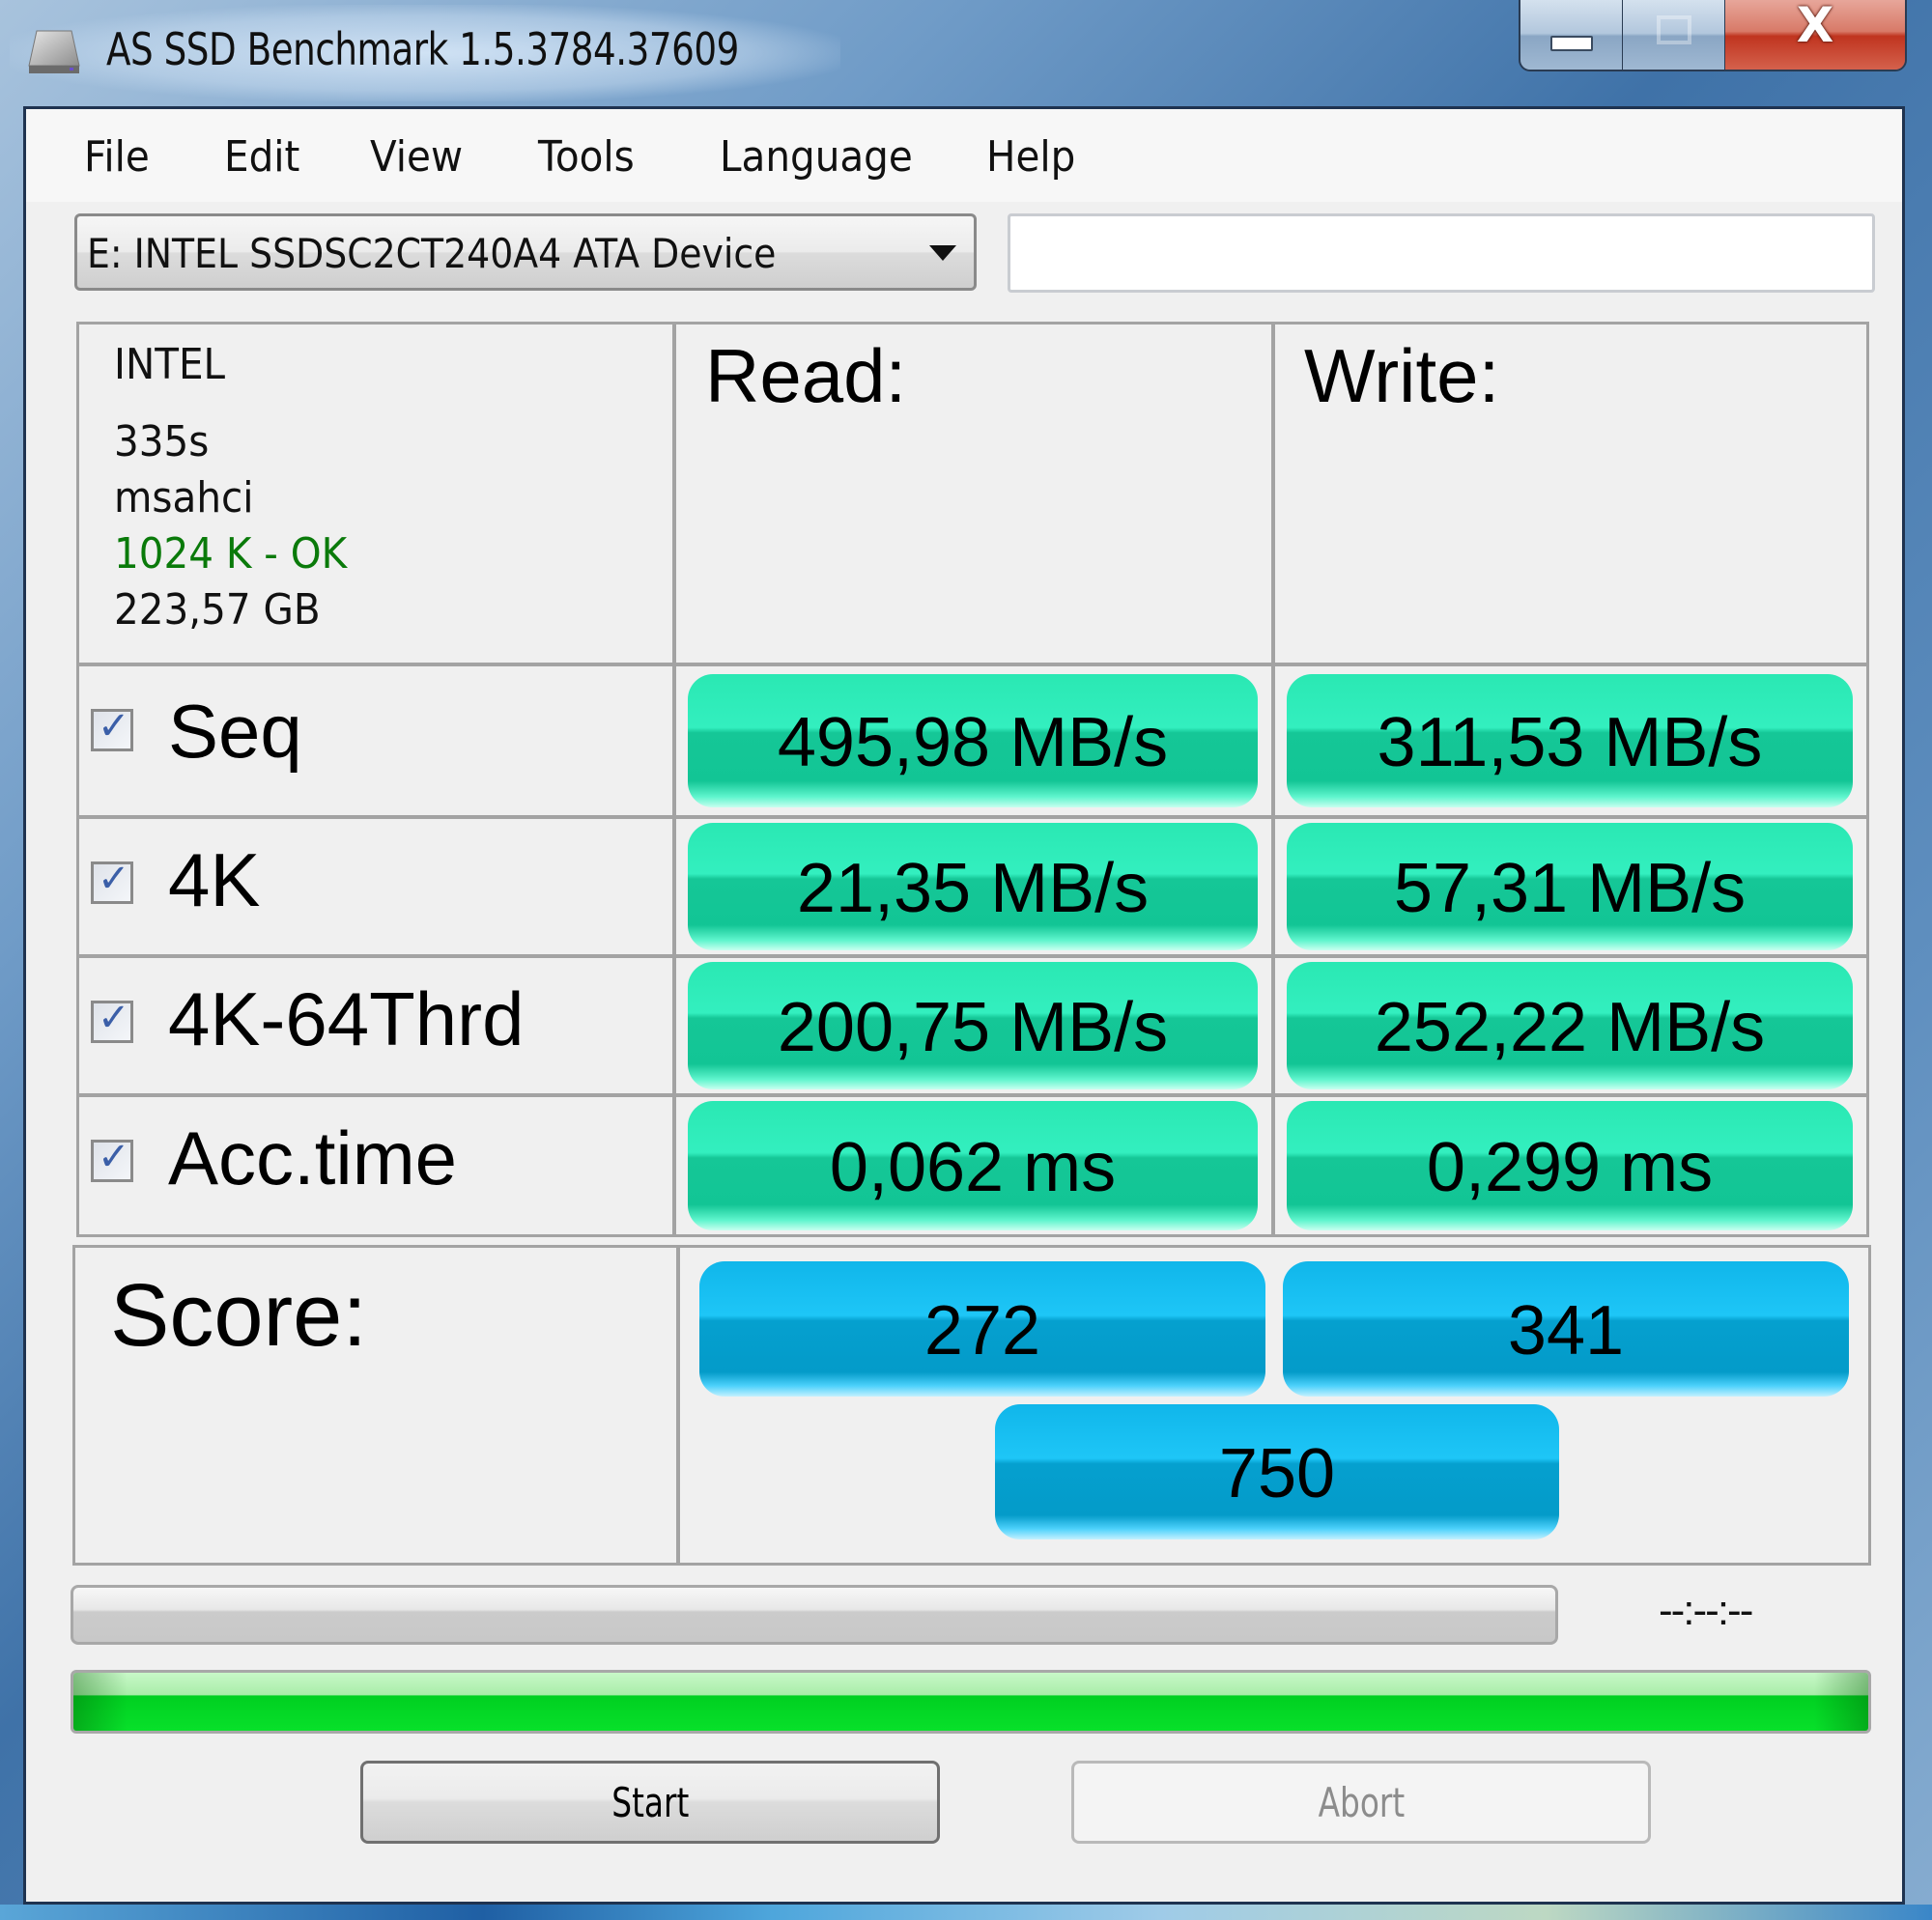 This screenshot has width=1932, height=1920. Describe the element at coordinates (1706, 1610) in the screenshot. I see `elapsed-timer: --:--:--` at that location.